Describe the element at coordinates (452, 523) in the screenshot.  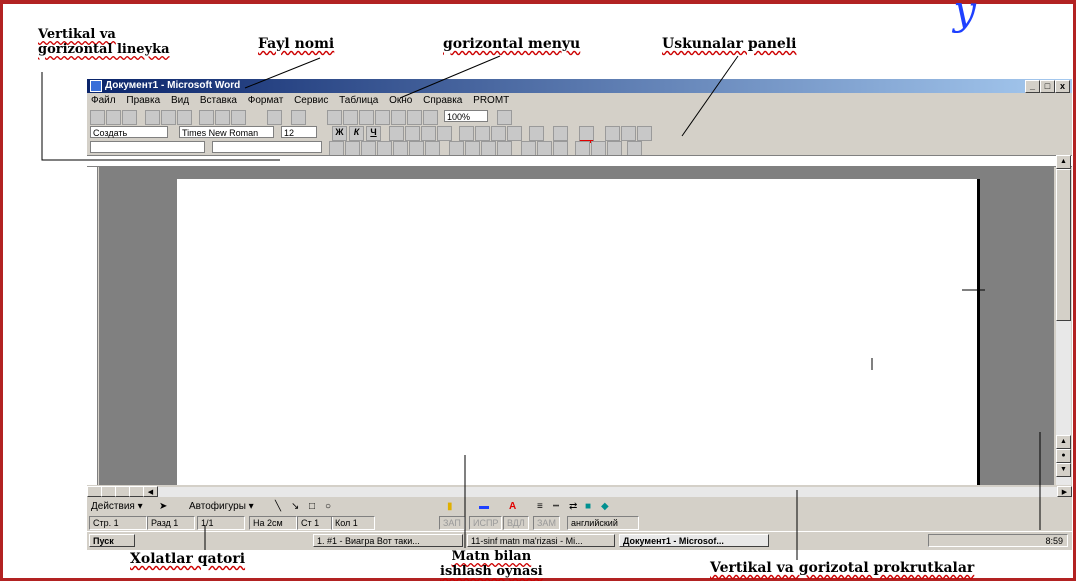
I see `status-rec: ЗАП` at that location.